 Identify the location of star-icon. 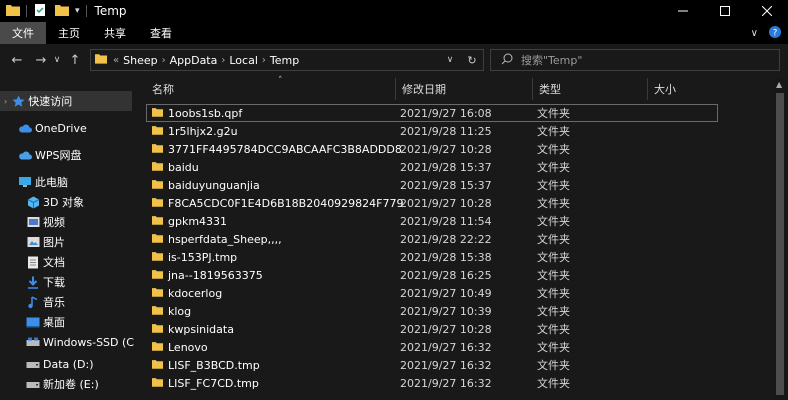
(18, 101).